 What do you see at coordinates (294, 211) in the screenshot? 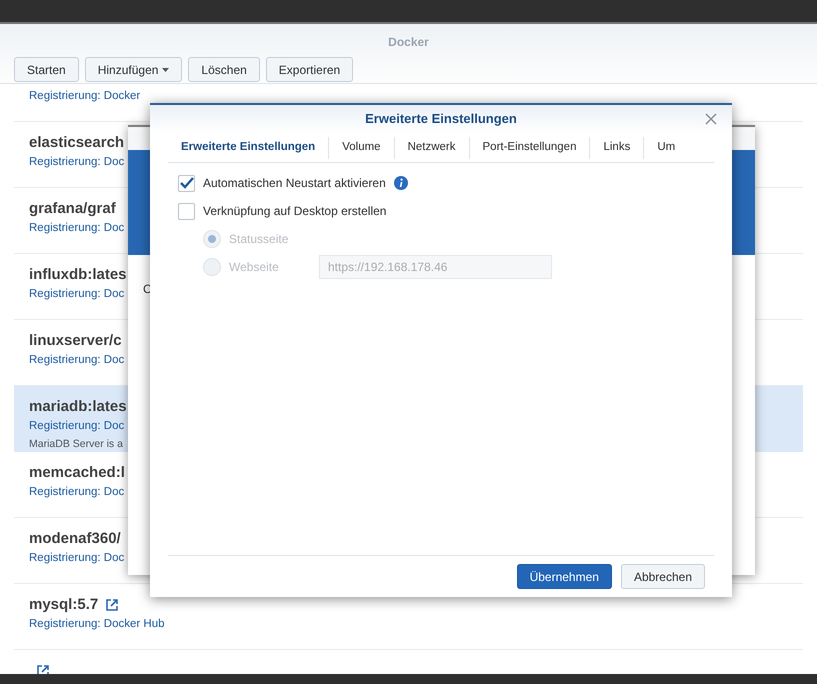
I see `checkbox-label: Verknüpfung auf Desktop erstellen` at bounding box center [294, 211].